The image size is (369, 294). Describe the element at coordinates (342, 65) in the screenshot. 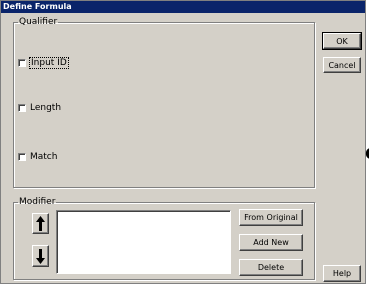

I see `cancel-button: Cancel` at that location.